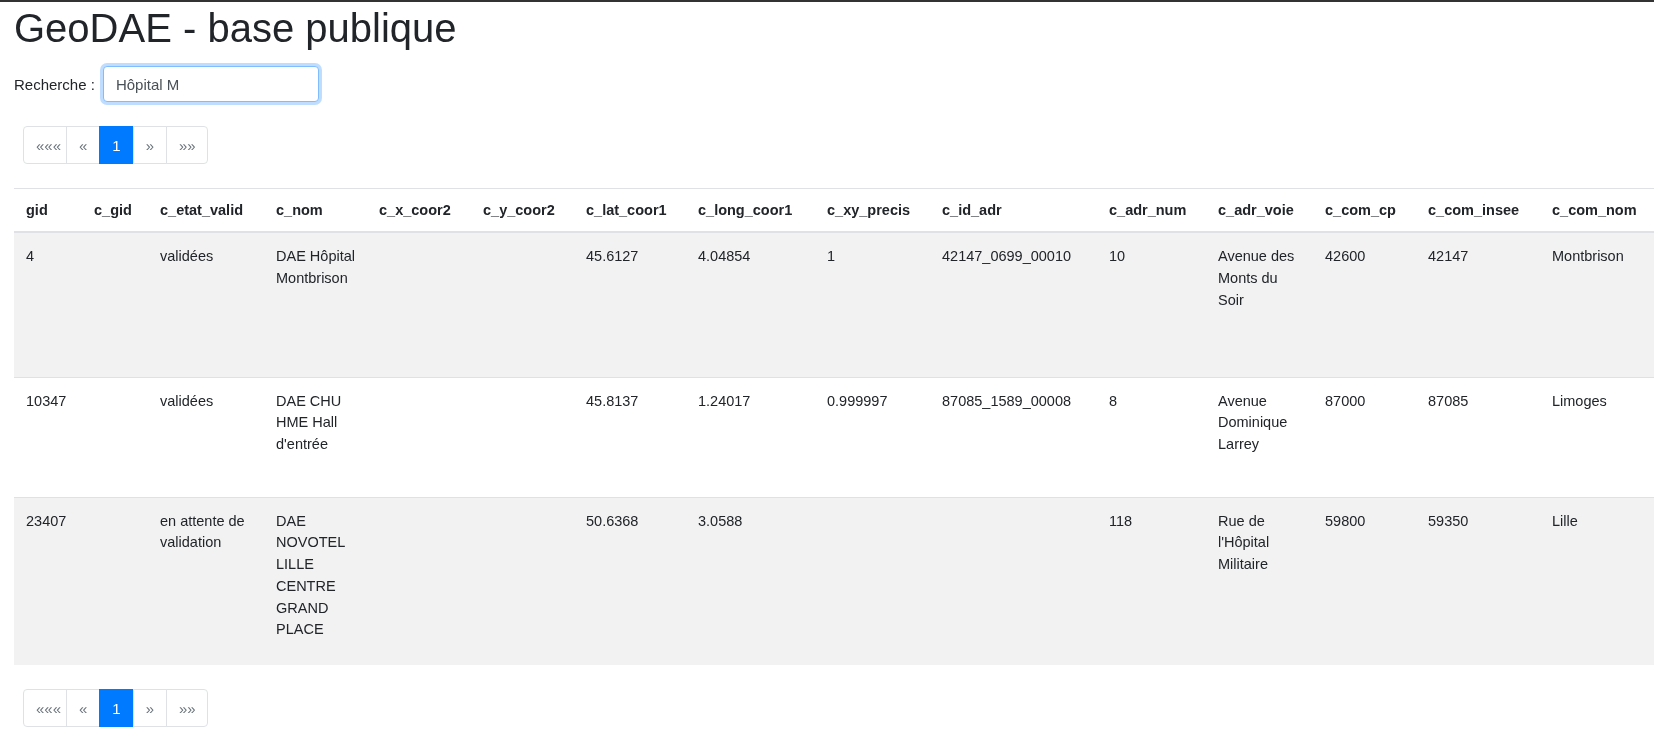  What do you see at coordinates (309, 422) in the screenshot?
I see `table-cell: DAE CHU HME Hall d'entrée` at bounding box center [309, 422].